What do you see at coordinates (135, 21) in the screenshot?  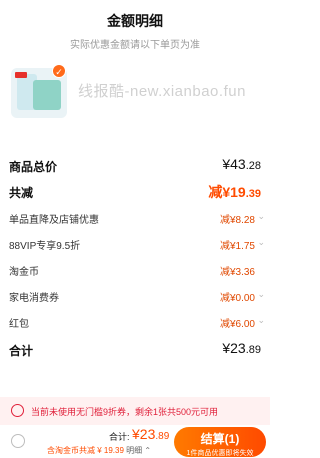 I see `sheet-title: 金额明细` at bounding box center [135, 21].